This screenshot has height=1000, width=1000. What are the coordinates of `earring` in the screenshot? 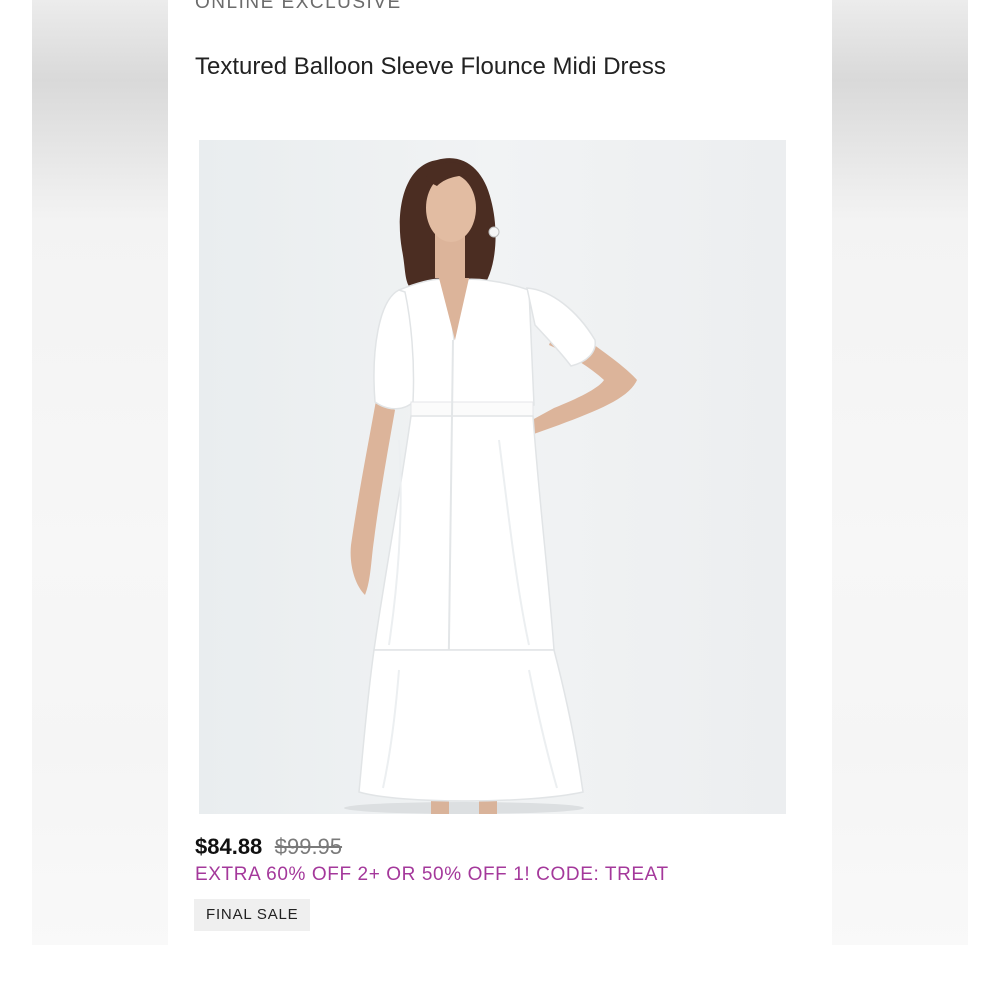 It's located at (494, 232).